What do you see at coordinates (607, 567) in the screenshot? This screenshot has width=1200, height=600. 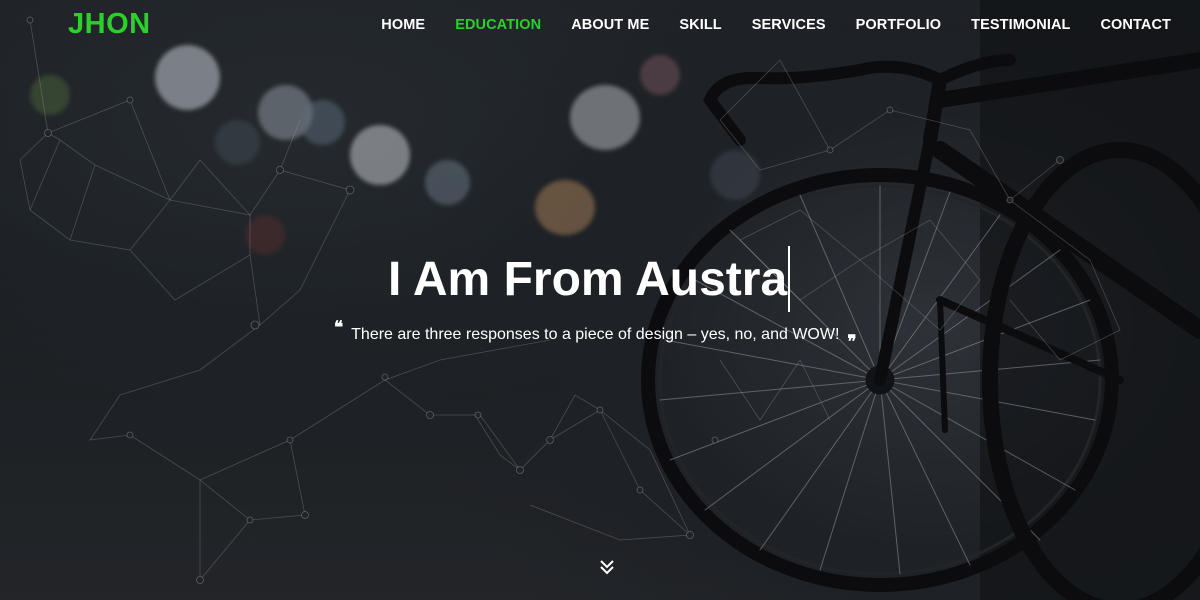 I see `double-chevron-down-icon` at bounding box center [607, 567].